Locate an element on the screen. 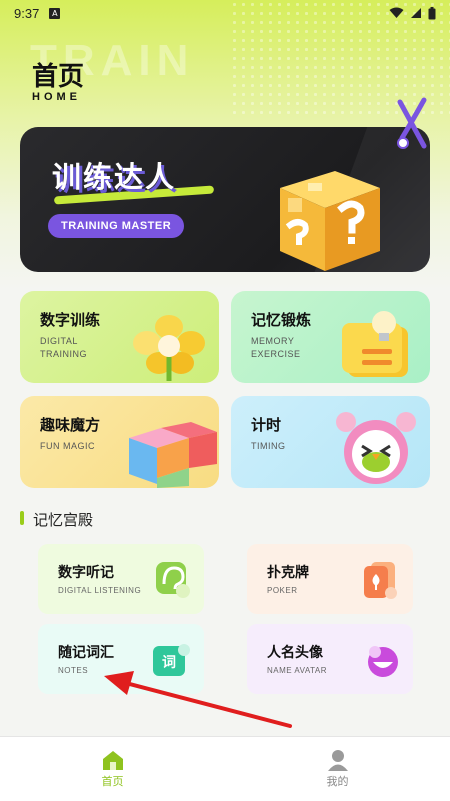 The image size is (450, 801). avatar-icon is located at coordinates (383, 661).